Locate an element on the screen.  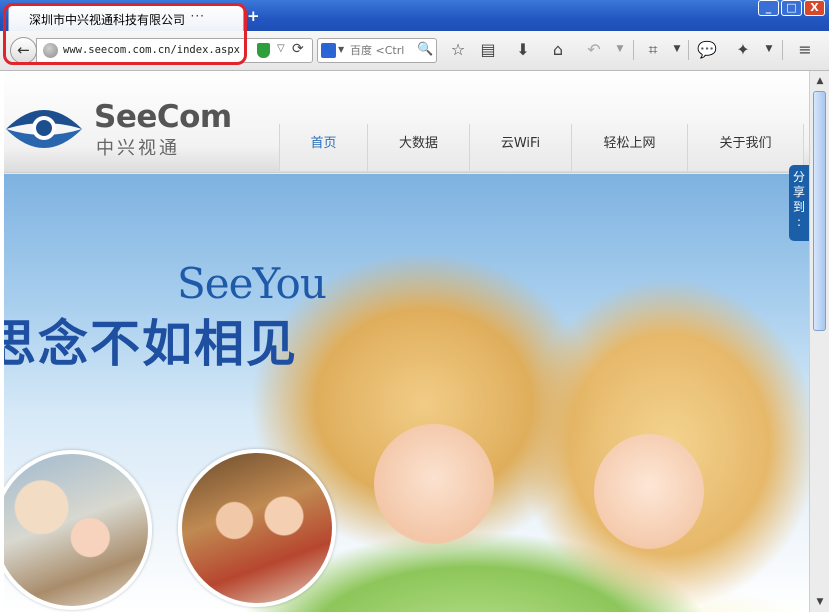
extension-icon: ✦ is located at coordinates (743, 49).